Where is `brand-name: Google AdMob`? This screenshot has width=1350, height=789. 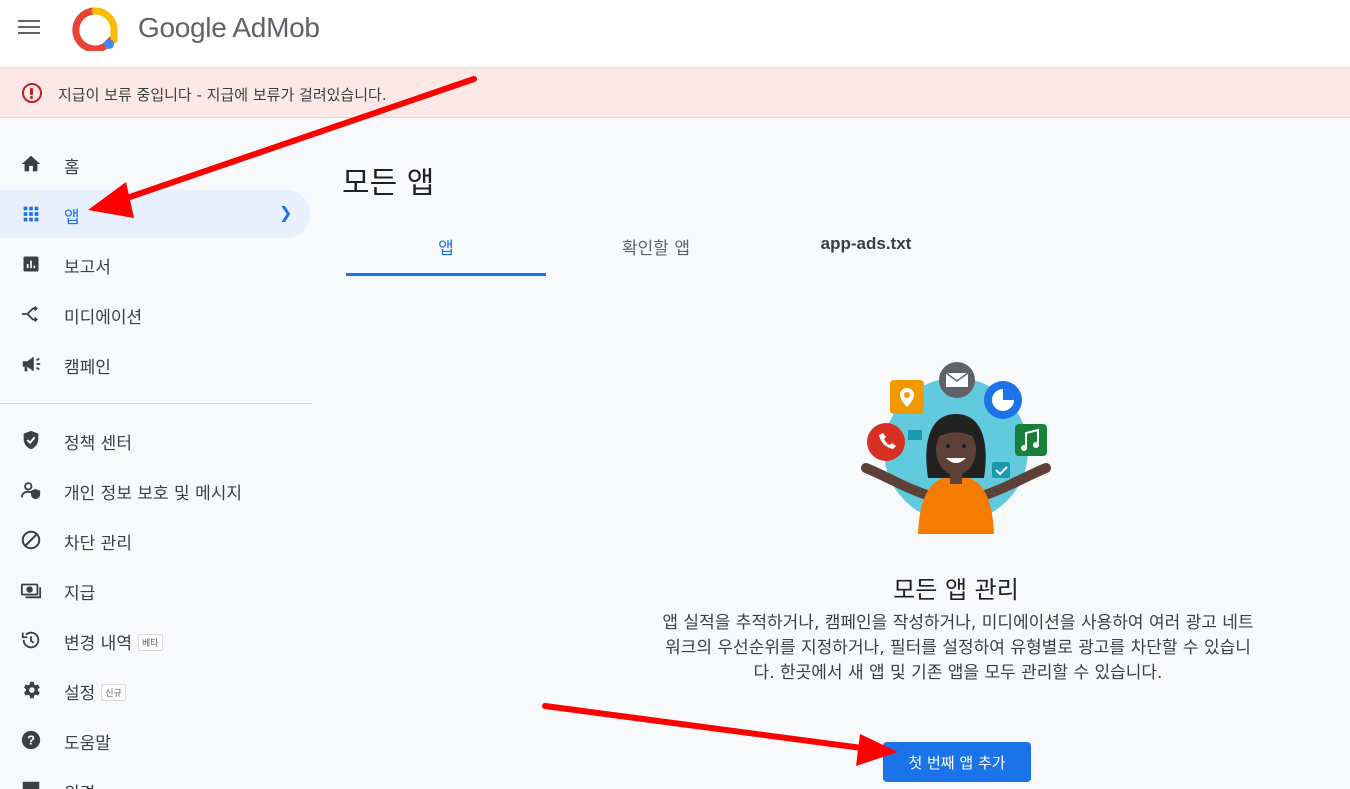 brand-name: Google AdMob is located at coordinates (229, 27).